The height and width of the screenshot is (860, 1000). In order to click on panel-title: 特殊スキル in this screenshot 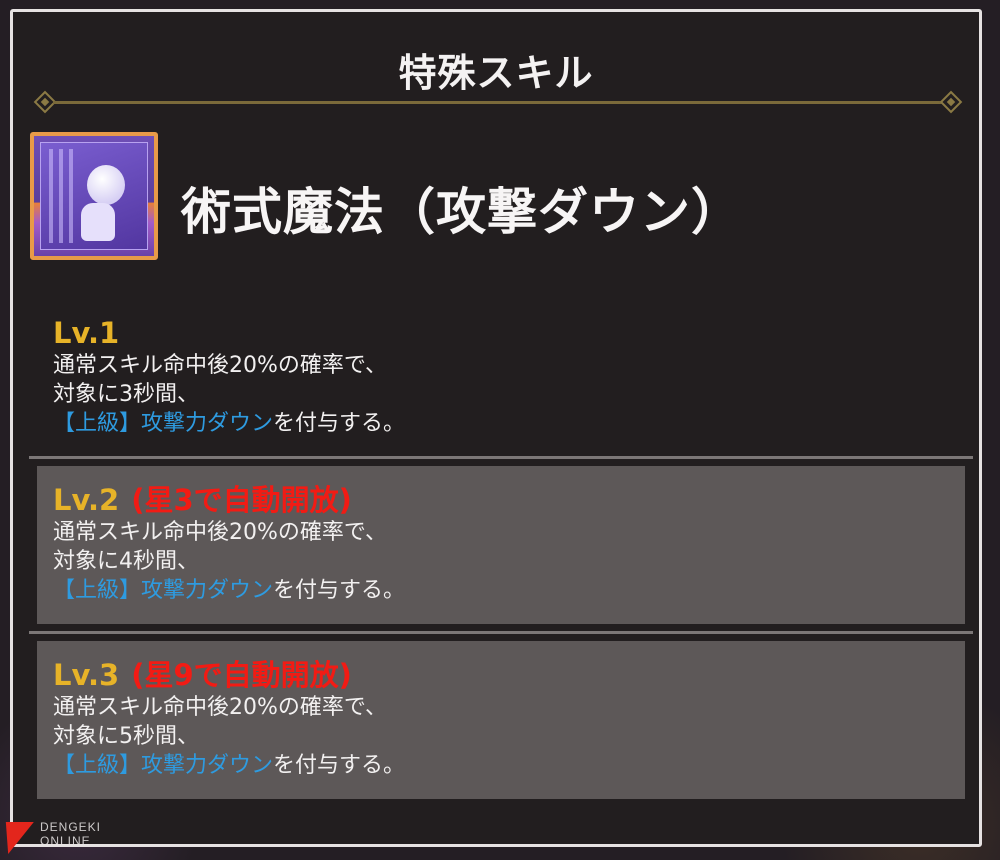, I will do `click(496, 73)`.